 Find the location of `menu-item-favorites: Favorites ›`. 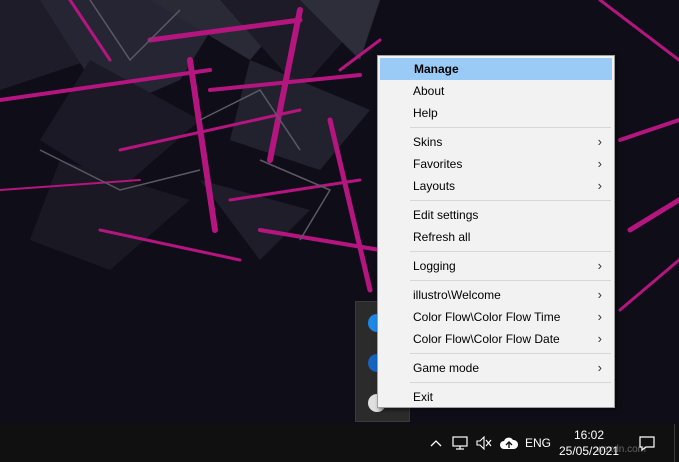

menu-item-favorites: Favorites › is located at coordinates (496, 164).